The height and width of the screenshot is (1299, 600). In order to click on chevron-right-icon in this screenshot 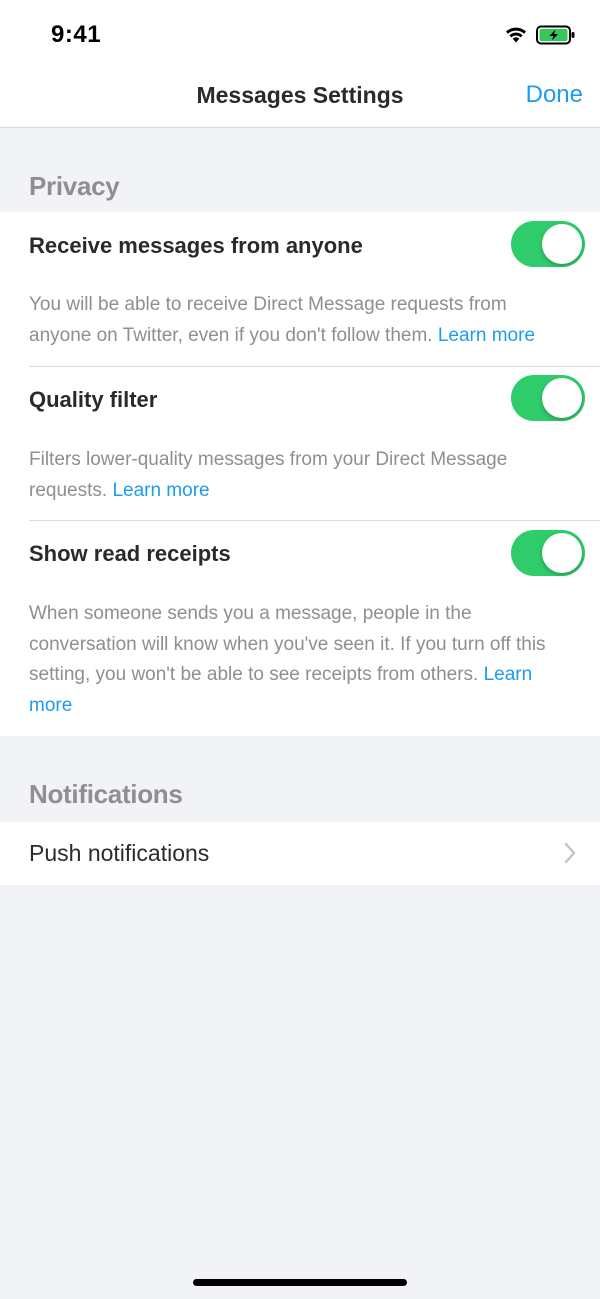, I will do `click(570, 853)`.